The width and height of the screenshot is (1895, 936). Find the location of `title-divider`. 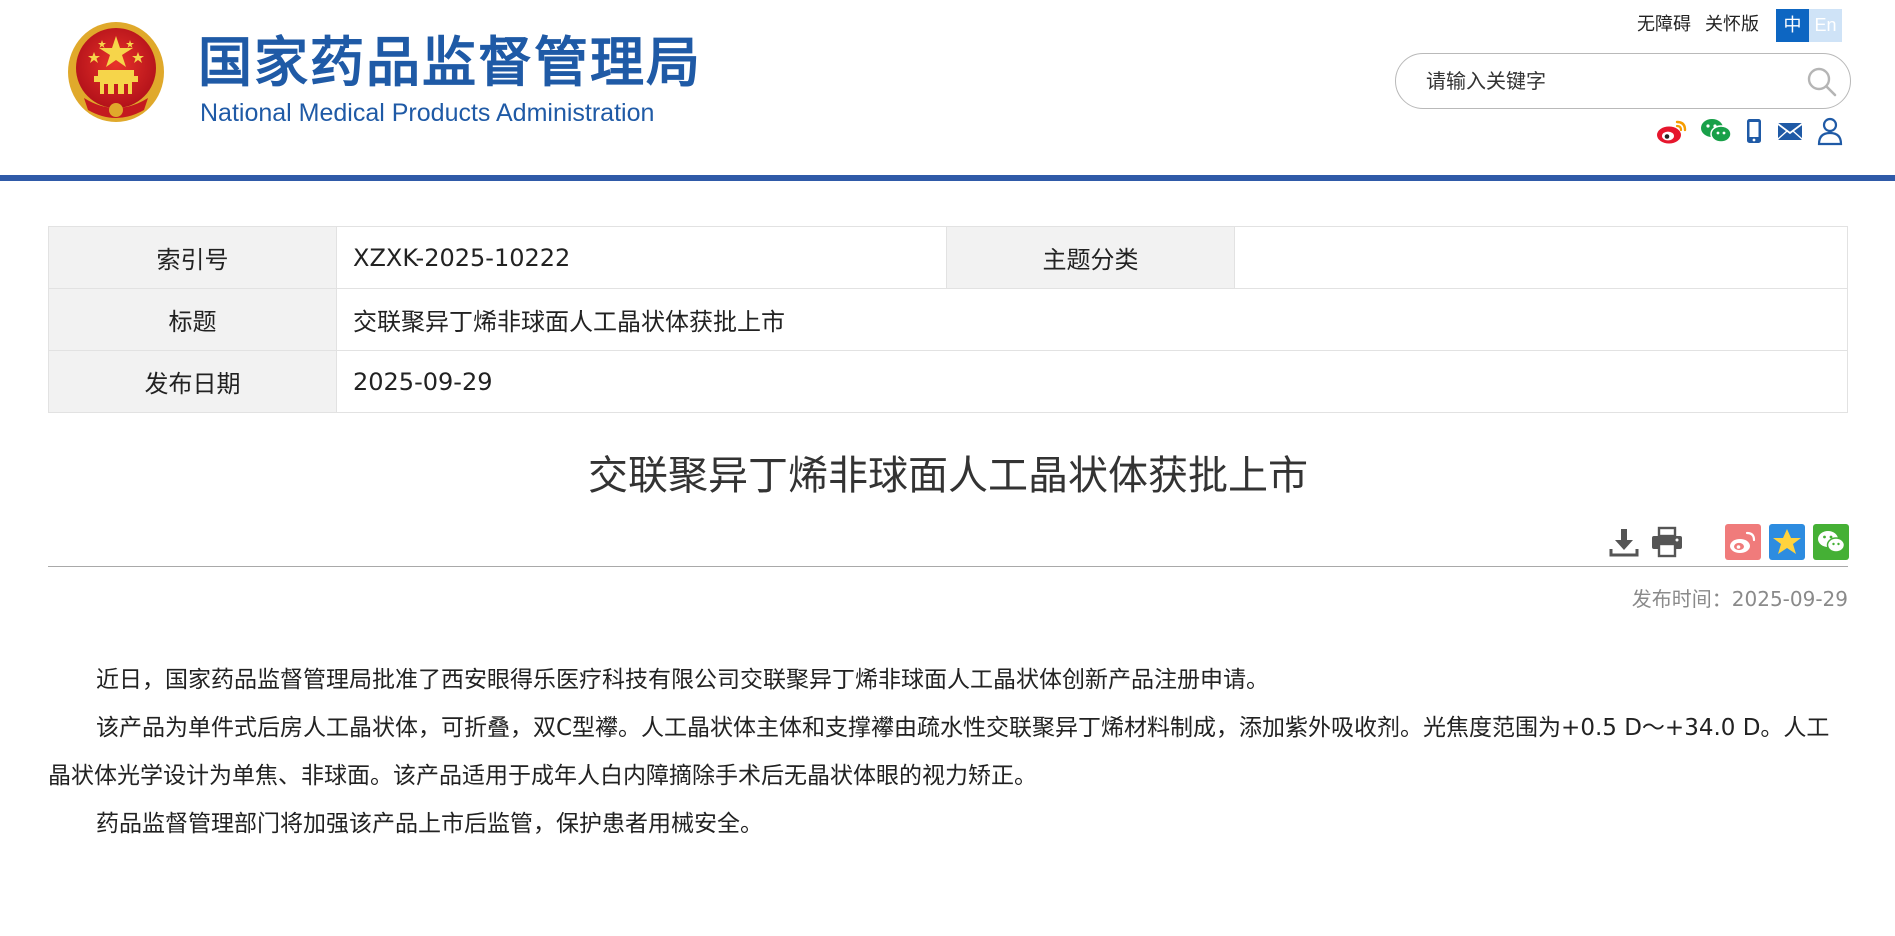

title-divider is located at coordinates (948, 566).